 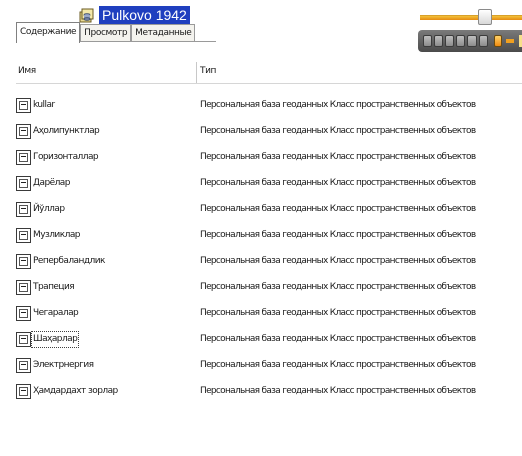 What do you see at coordinates (66, 131) in the screenshot?
I see `item-name: Аҳолипунктлар` at bounding box center [66, 131].